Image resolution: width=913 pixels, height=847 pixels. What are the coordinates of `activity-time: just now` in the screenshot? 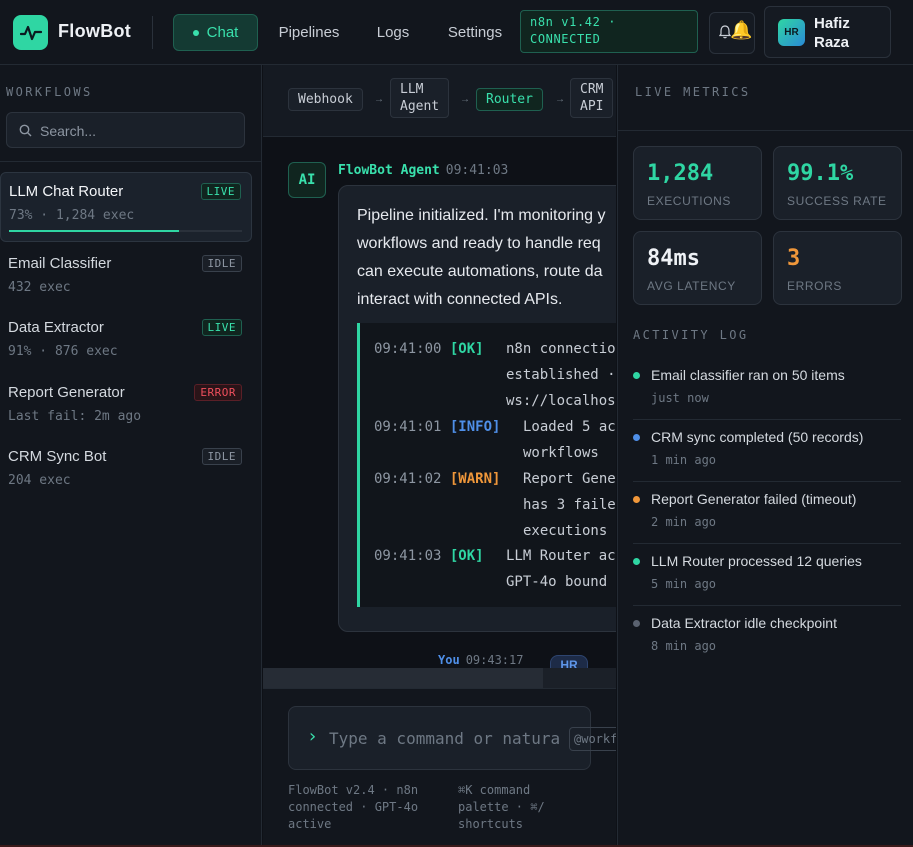 It's located at (680, 398).